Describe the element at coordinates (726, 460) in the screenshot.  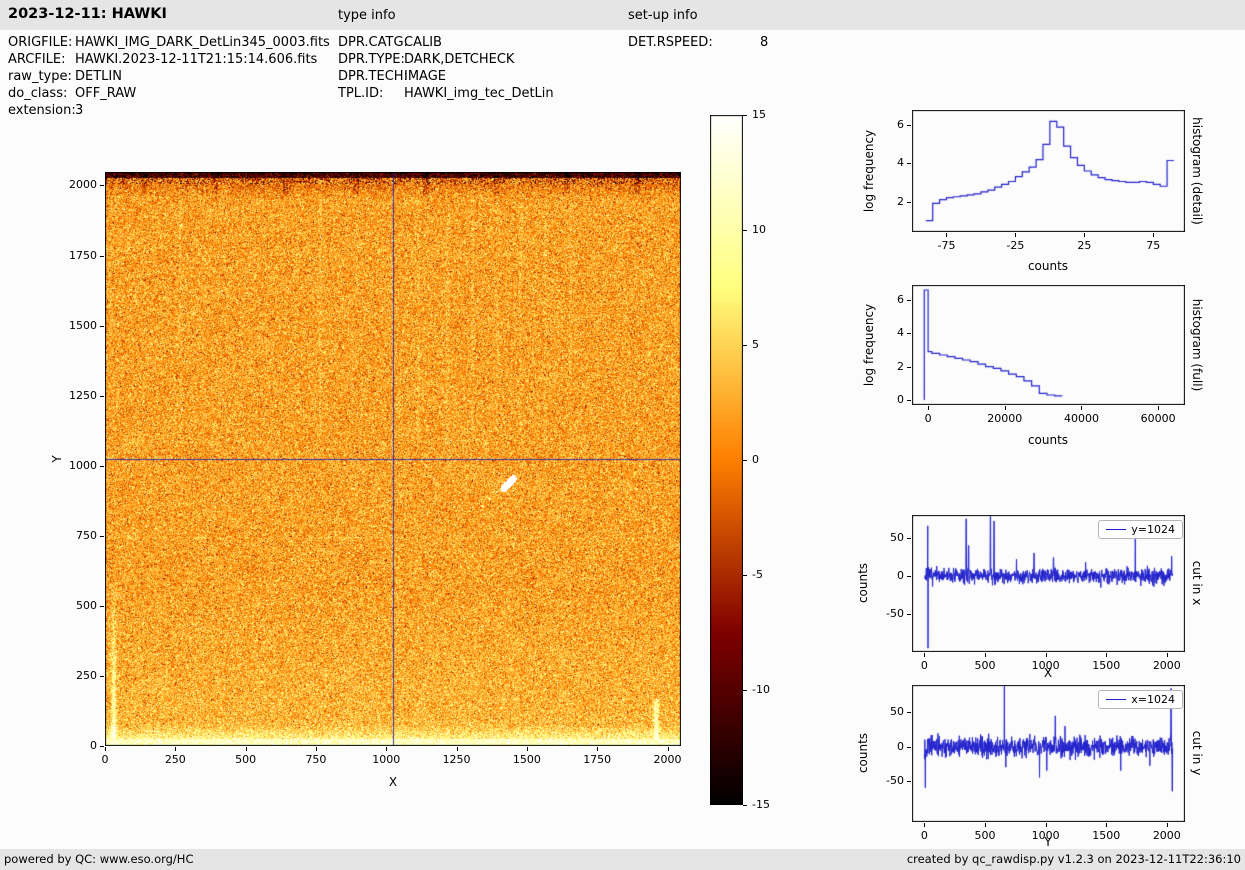
I see `colorbar` at that location.